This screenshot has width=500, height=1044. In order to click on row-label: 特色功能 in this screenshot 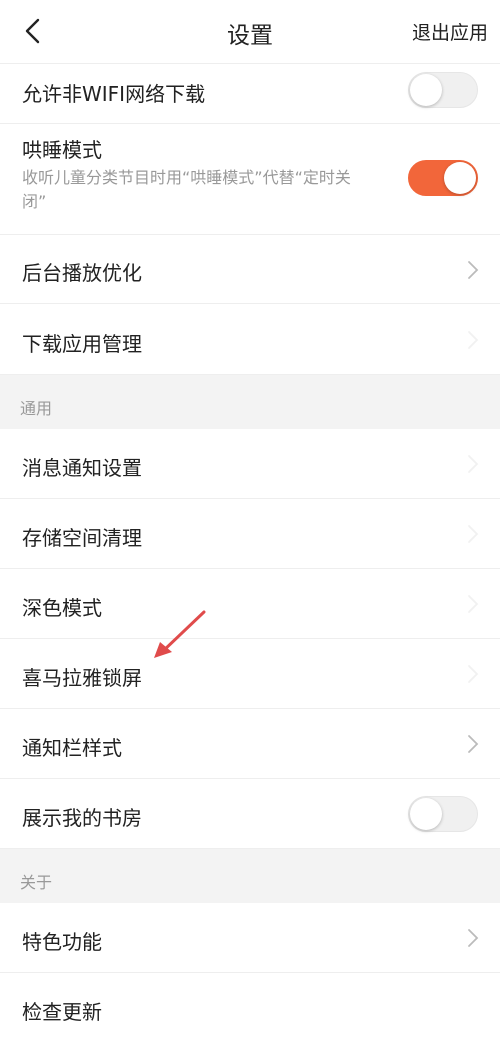, I will do `click(62, 942)`.